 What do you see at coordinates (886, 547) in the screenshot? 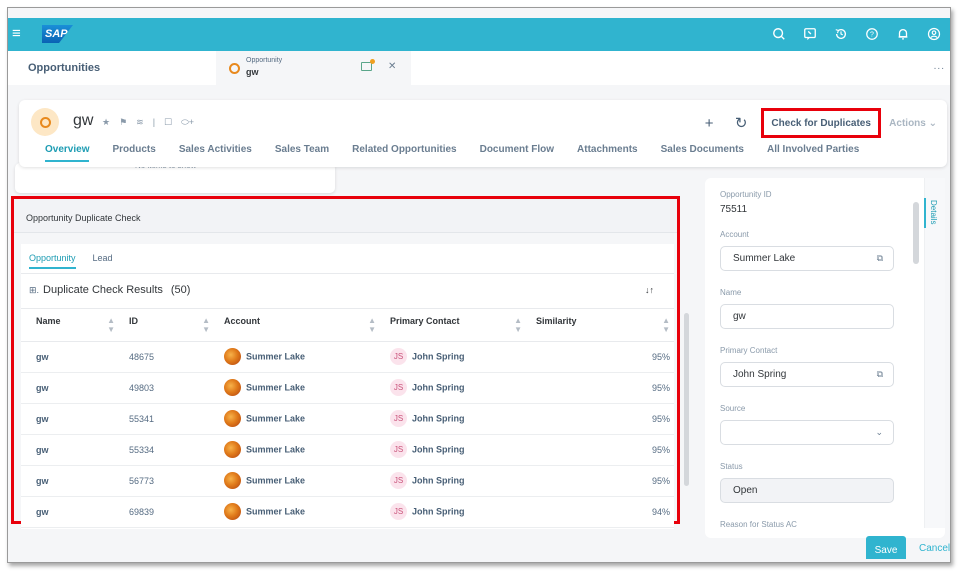
I see `save-button: Save` at bounding box center [886, 547].